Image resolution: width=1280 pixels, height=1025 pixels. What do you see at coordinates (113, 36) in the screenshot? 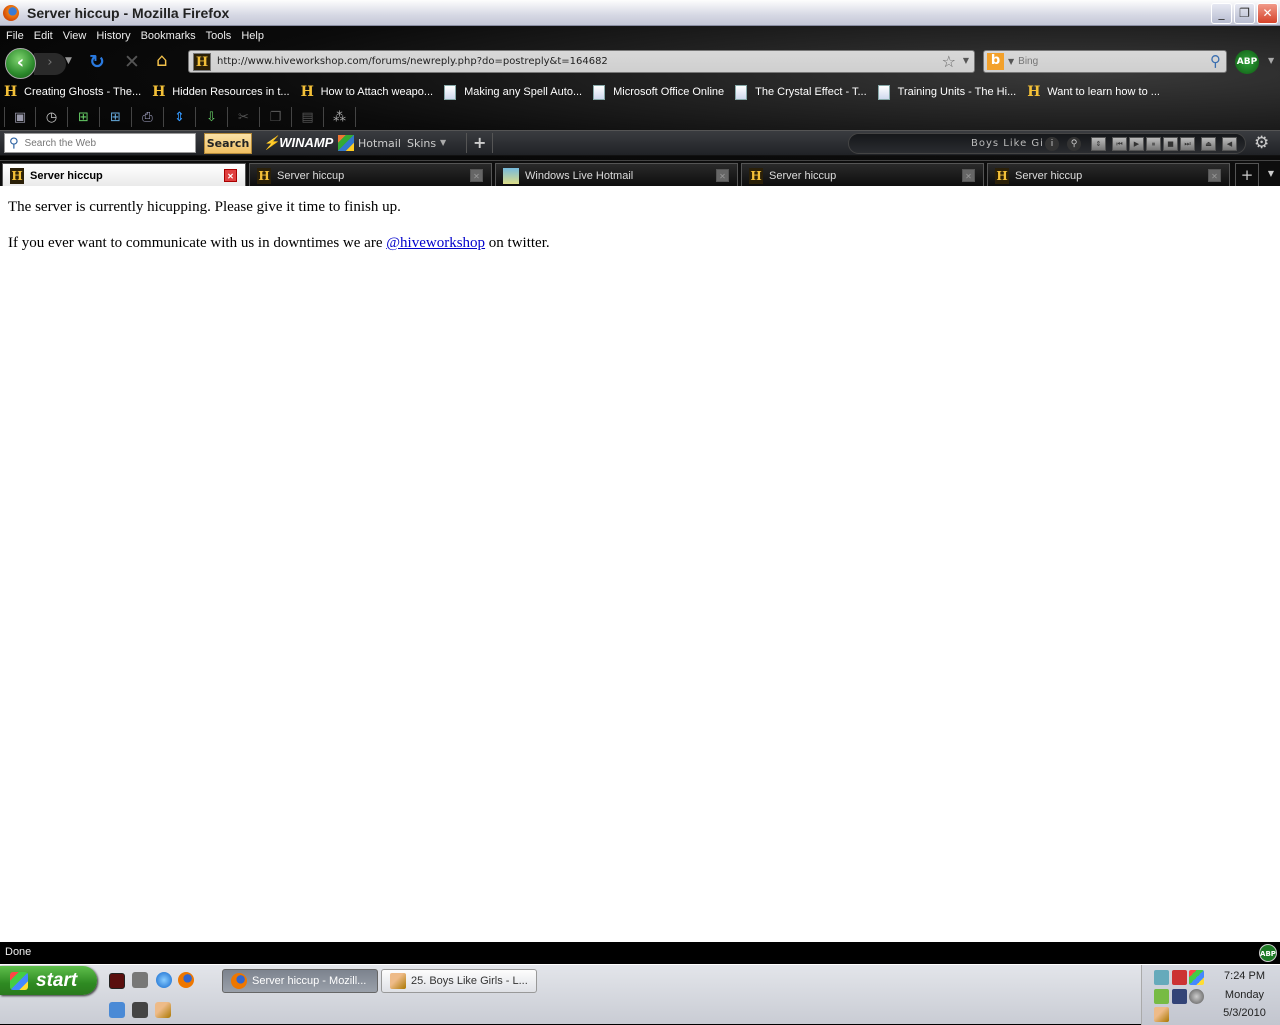
I see `menu-history: History` at bounding box center [113, 36].